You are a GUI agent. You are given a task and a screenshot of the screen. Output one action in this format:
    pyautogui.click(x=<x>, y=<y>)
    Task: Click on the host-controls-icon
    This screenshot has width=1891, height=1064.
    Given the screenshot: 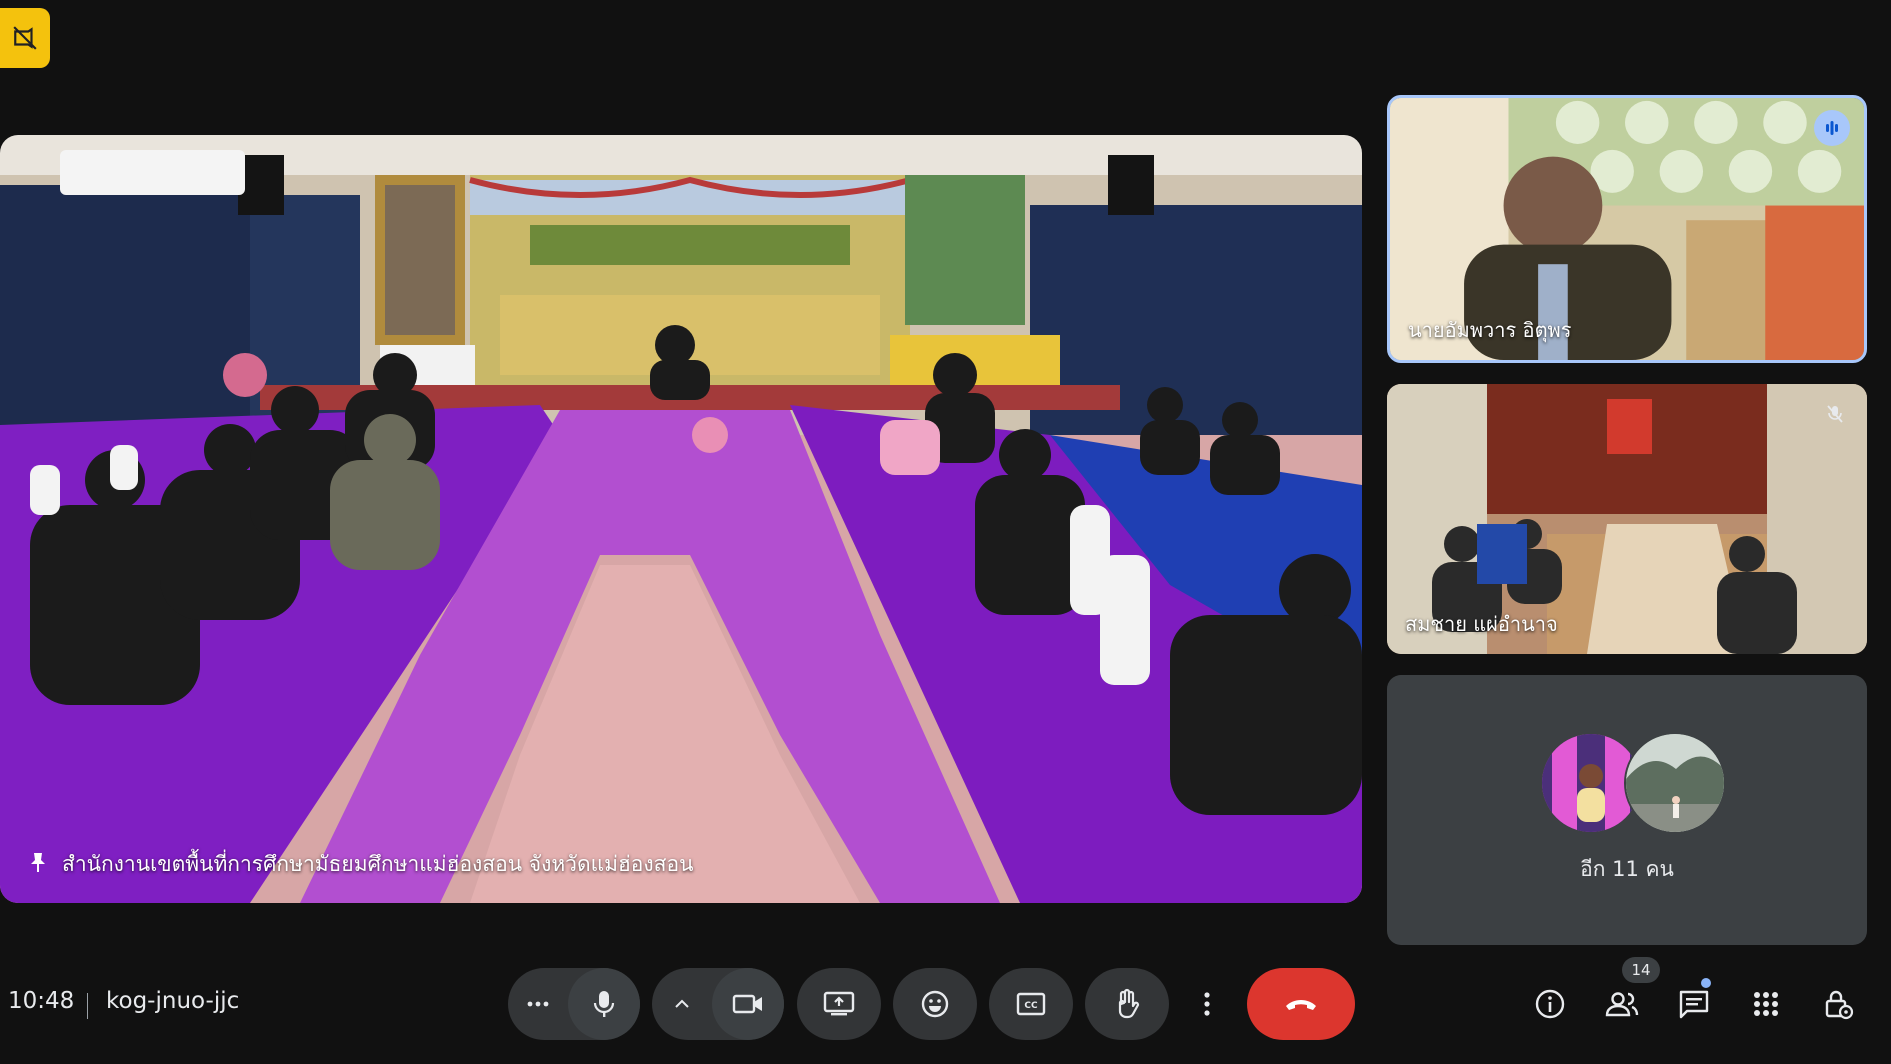 What is the action you would take?
    pyautogui.click(x=1839, y=1005)
    